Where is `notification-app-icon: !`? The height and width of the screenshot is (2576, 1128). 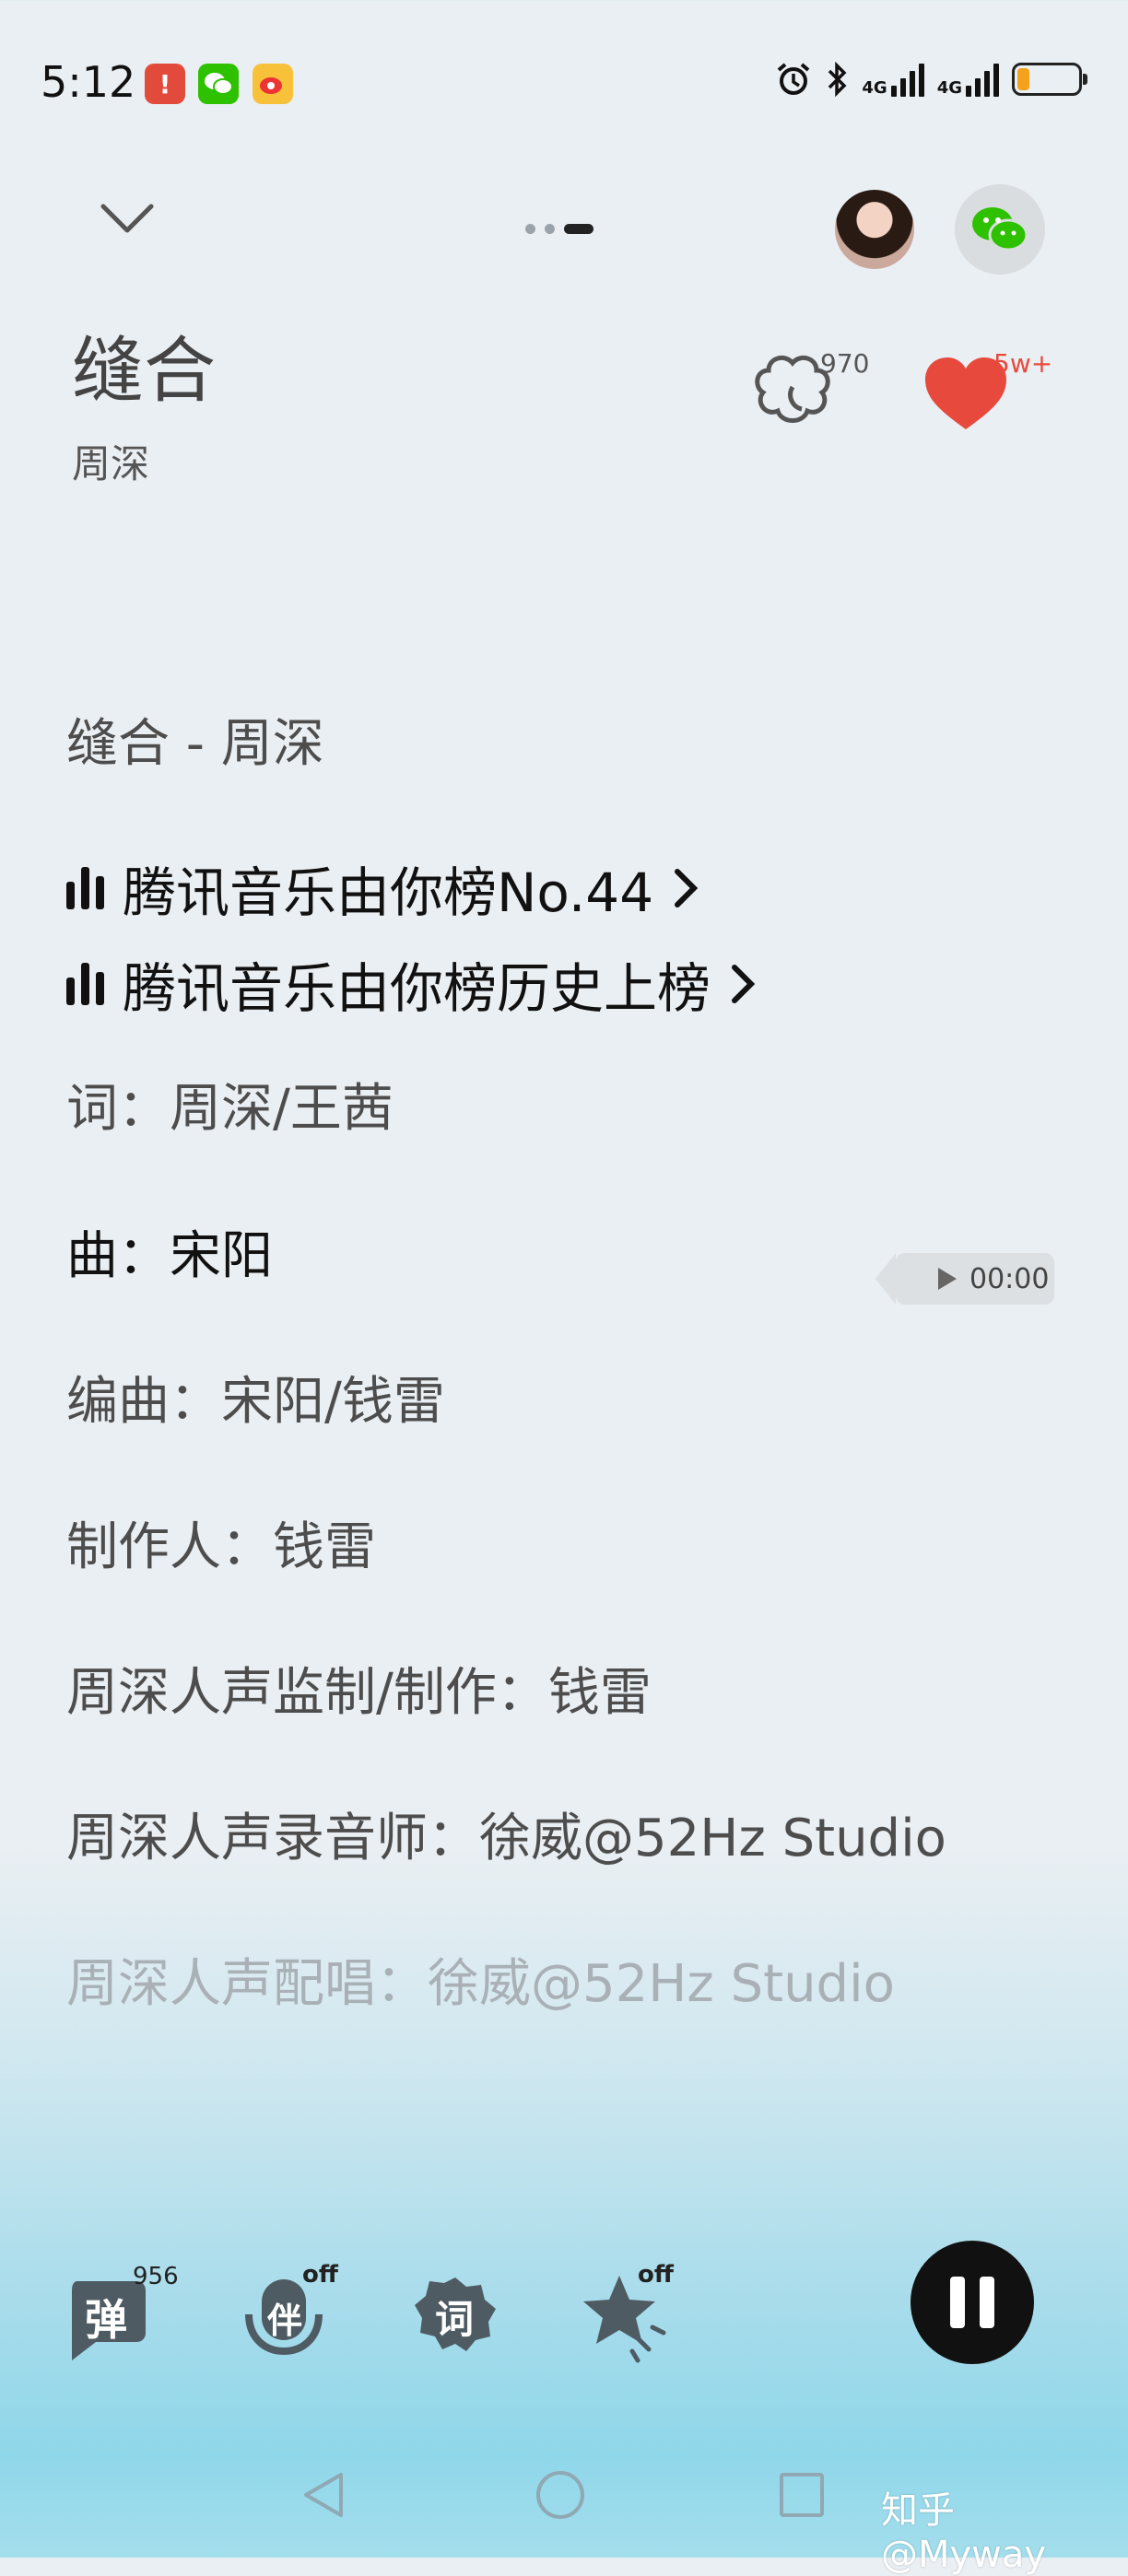 notification-app-icon: ! is located at coordinates (165, 84).